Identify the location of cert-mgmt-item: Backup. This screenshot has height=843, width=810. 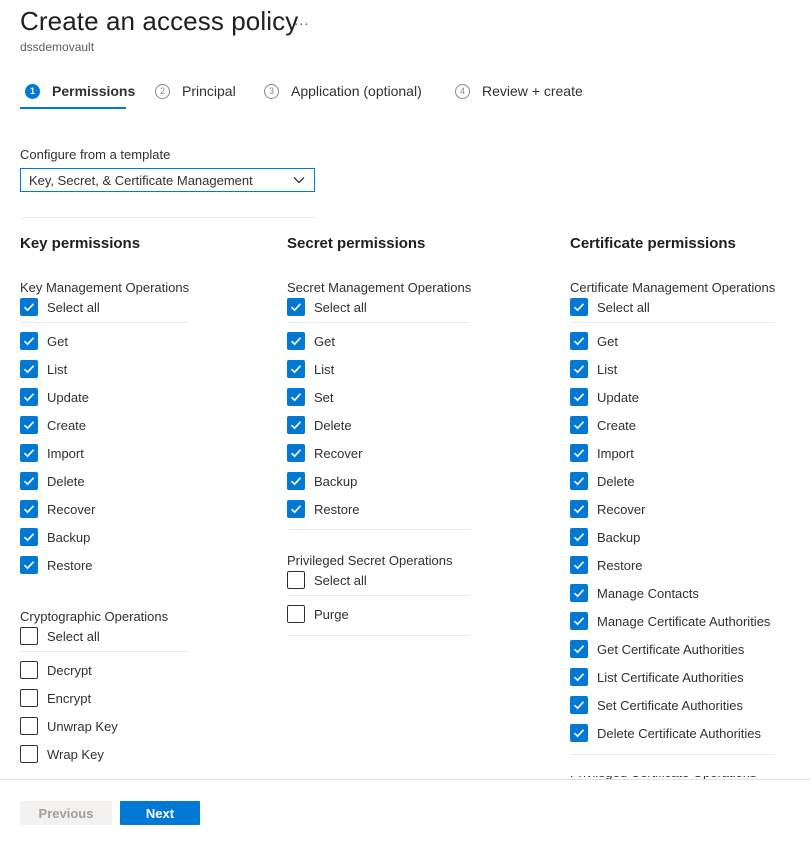
(605, 537).